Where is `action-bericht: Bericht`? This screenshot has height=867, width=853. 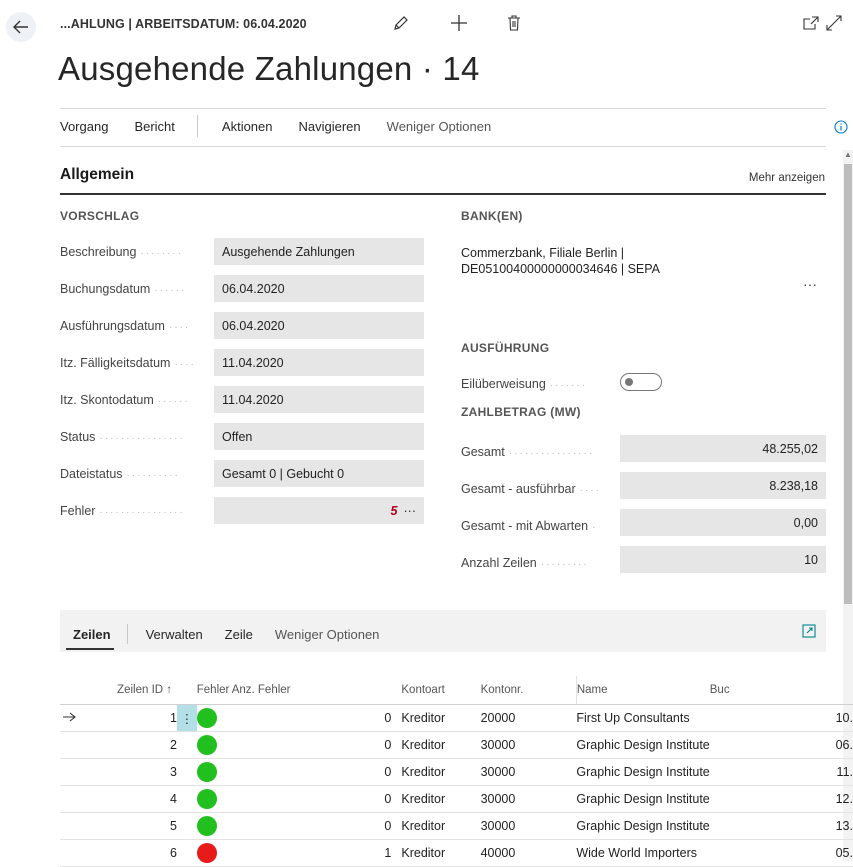
action-bericht: Bericht is located at coordinates (154, 126).